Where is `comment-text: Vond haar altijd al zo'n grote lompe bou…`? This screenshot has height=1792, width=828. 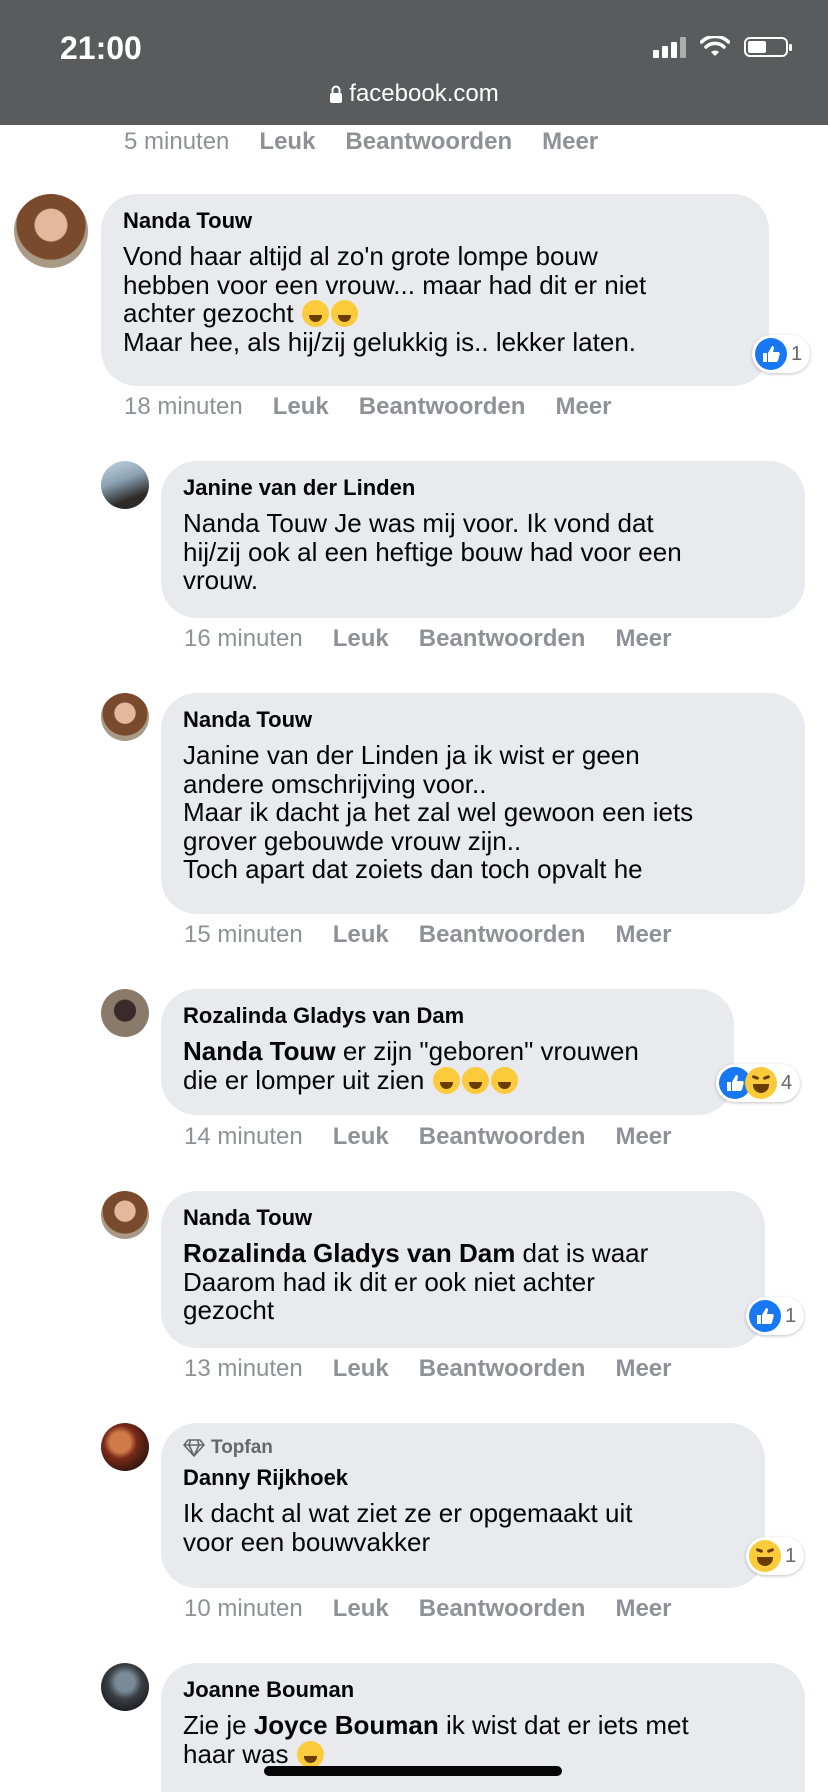 comment-text: Vond haar altijd al zo'n grote lompe bou… is located at coordinates (385, 299).